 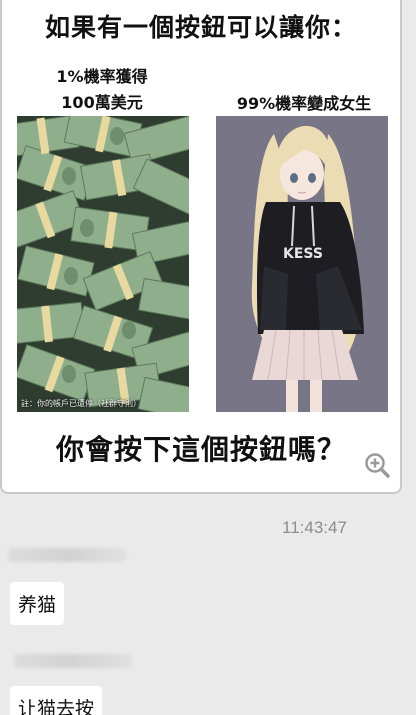 What do you see at coordinates (303, 254) in the screenshot?
I see `hoodie-logo: KESS` at bounding box center [303, 254].